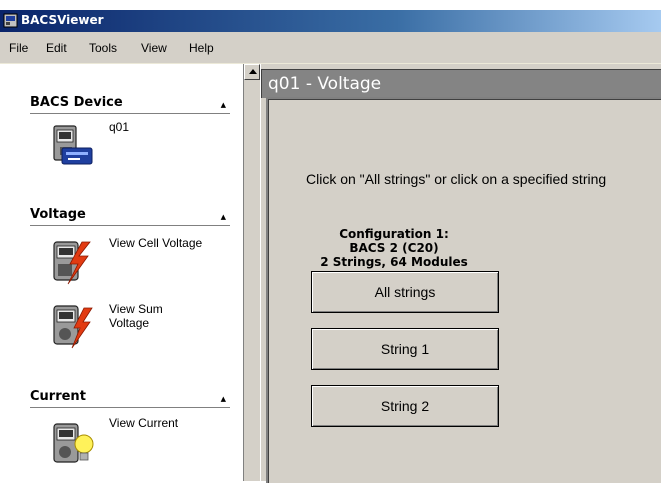 This screenshot has width=661, height=483. Describe the element at coordinates (394, 234) in the screenshot. I see `config-line-1: Configuration 1:` at that location.